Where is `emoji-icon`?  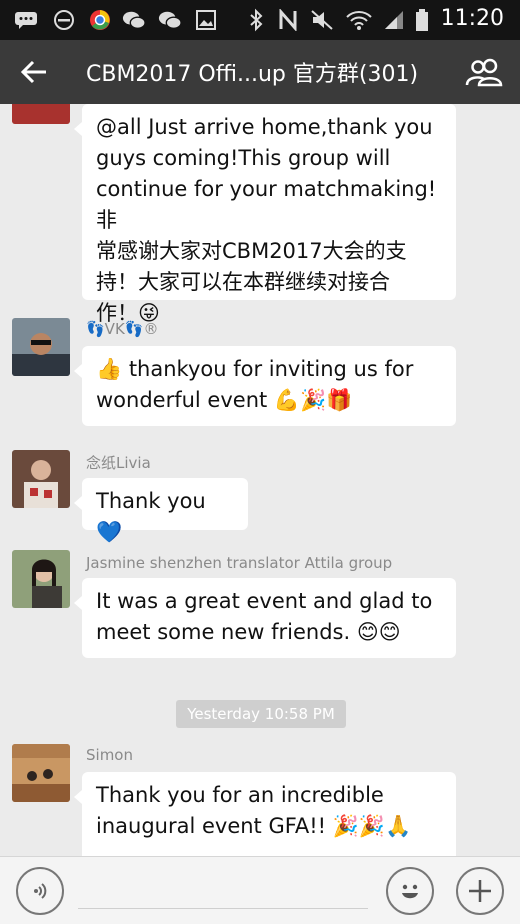
emoji-icon is located at coordinates (410, 891).